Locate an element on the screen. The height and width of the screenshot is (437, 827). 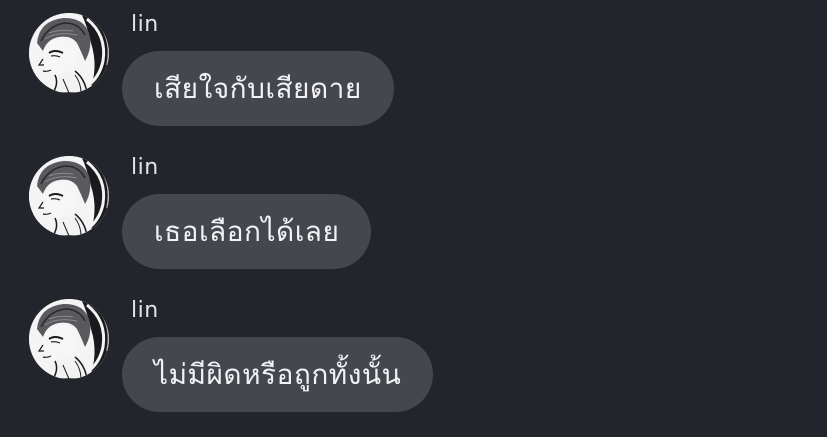
message-bubble: เสียใจกับเสียดาย is located at coordinates (258, 88).